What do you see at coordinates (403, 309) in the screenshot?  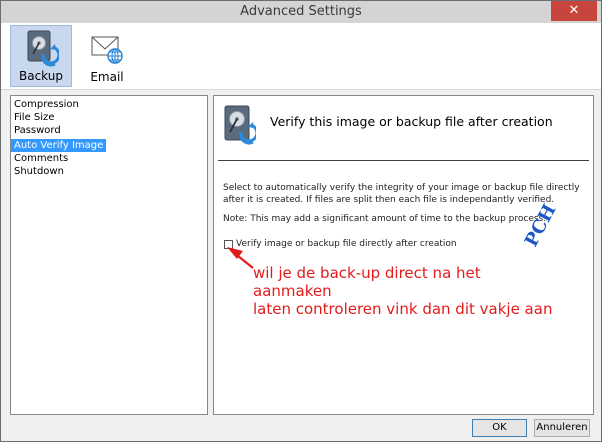 I see `callout-line-2: laten controleren vink dan dit vakje aan` at bounding box center [403, 309].